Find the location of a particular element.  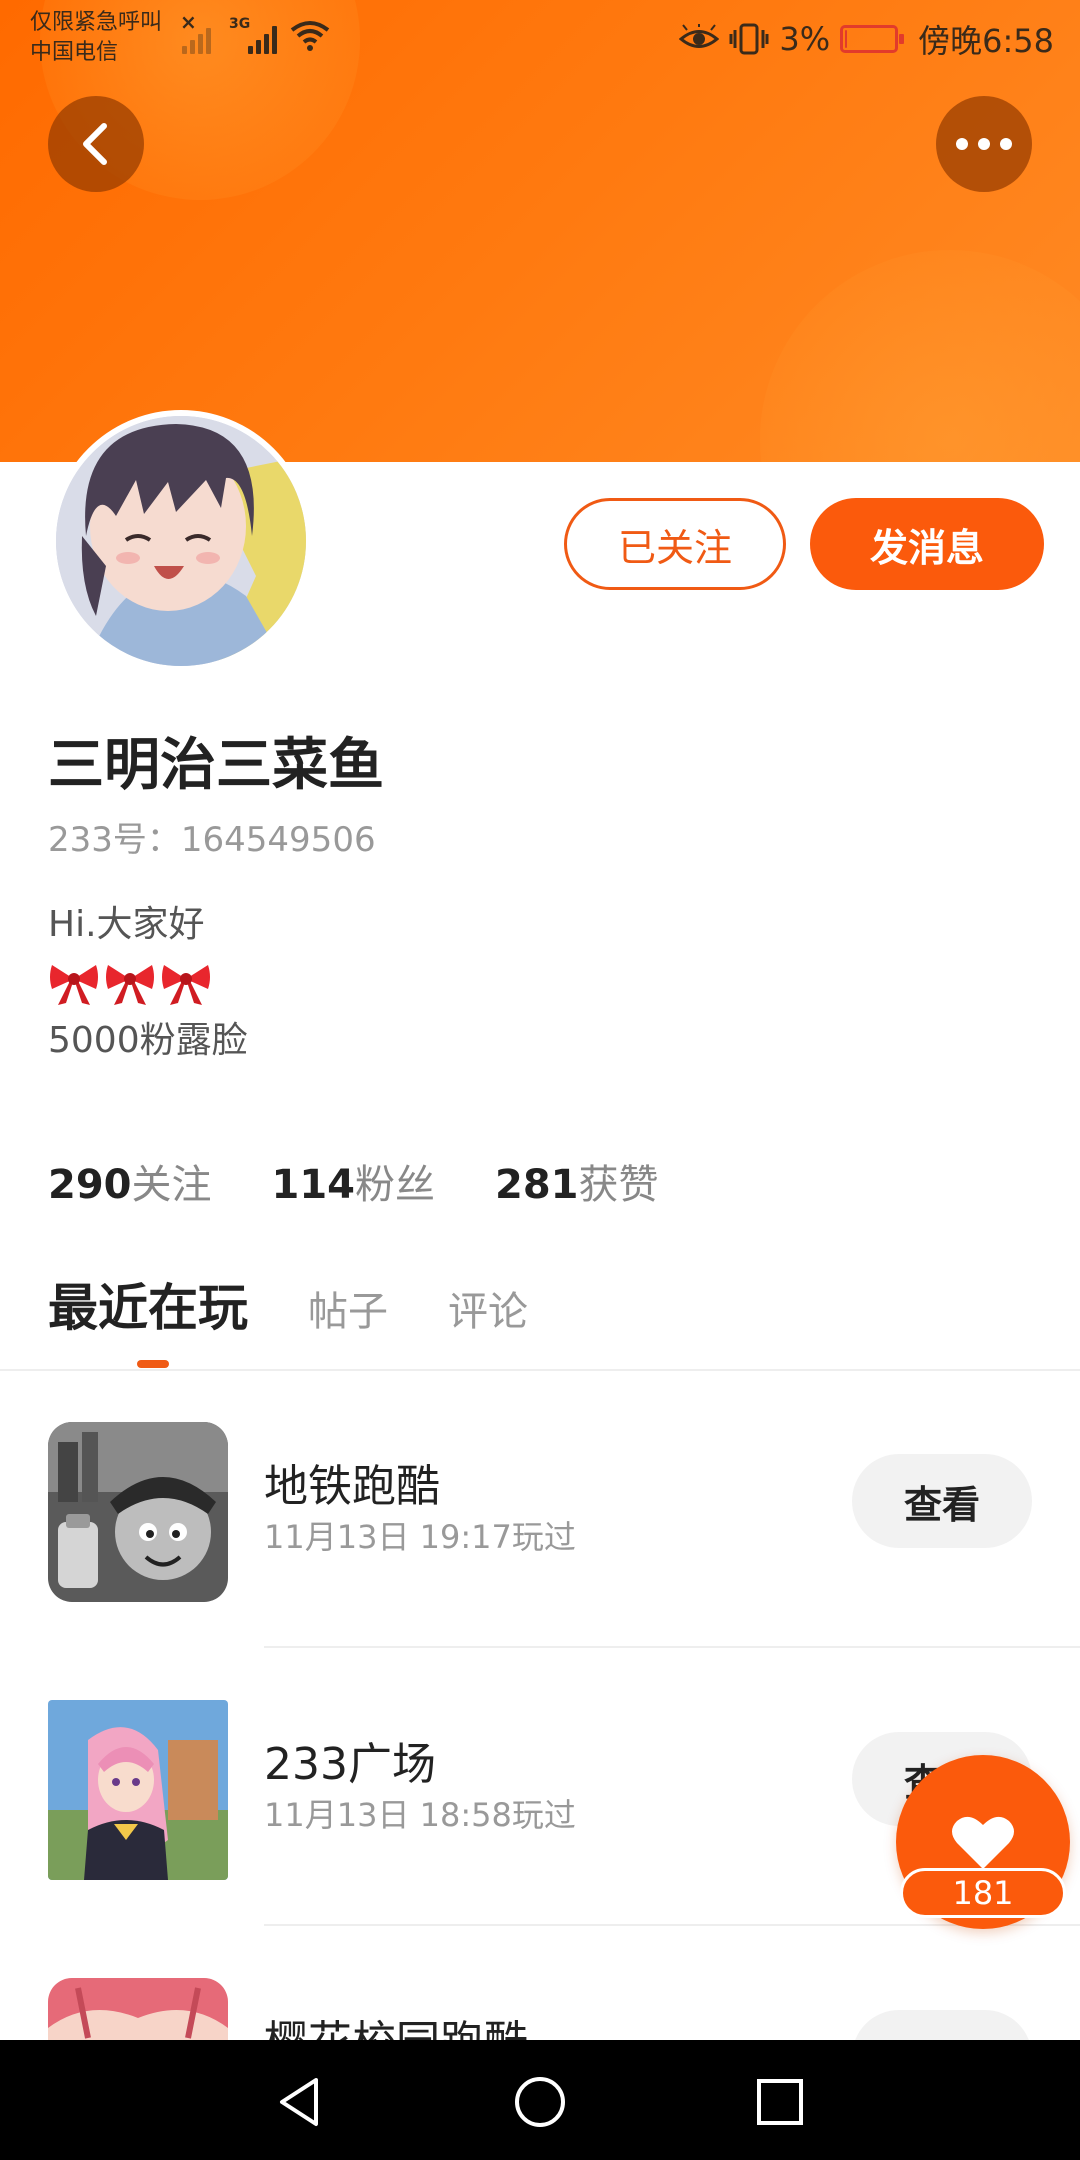

list-divider is located at coordinates (672, 1647).